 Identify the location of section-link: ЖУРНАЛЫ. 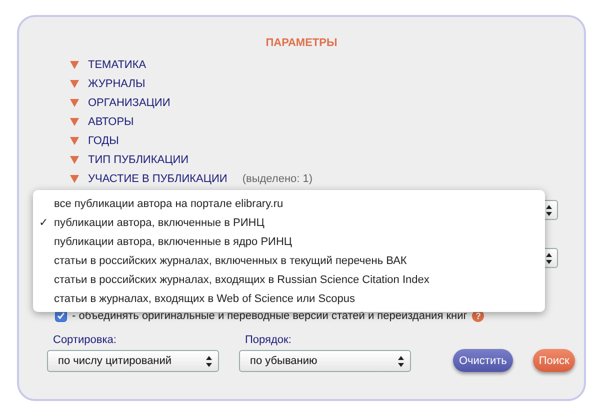
(117, 84).